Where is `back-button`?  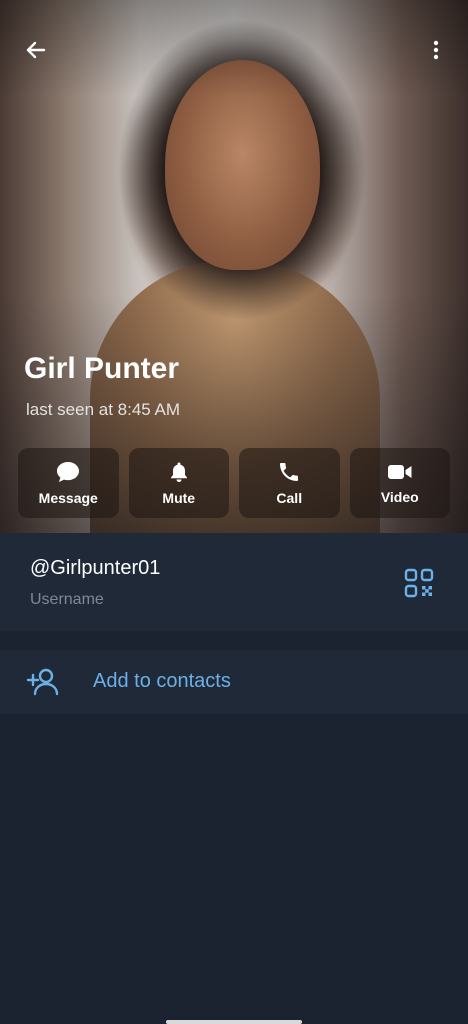 back-button is located at coordinates (36, 50).